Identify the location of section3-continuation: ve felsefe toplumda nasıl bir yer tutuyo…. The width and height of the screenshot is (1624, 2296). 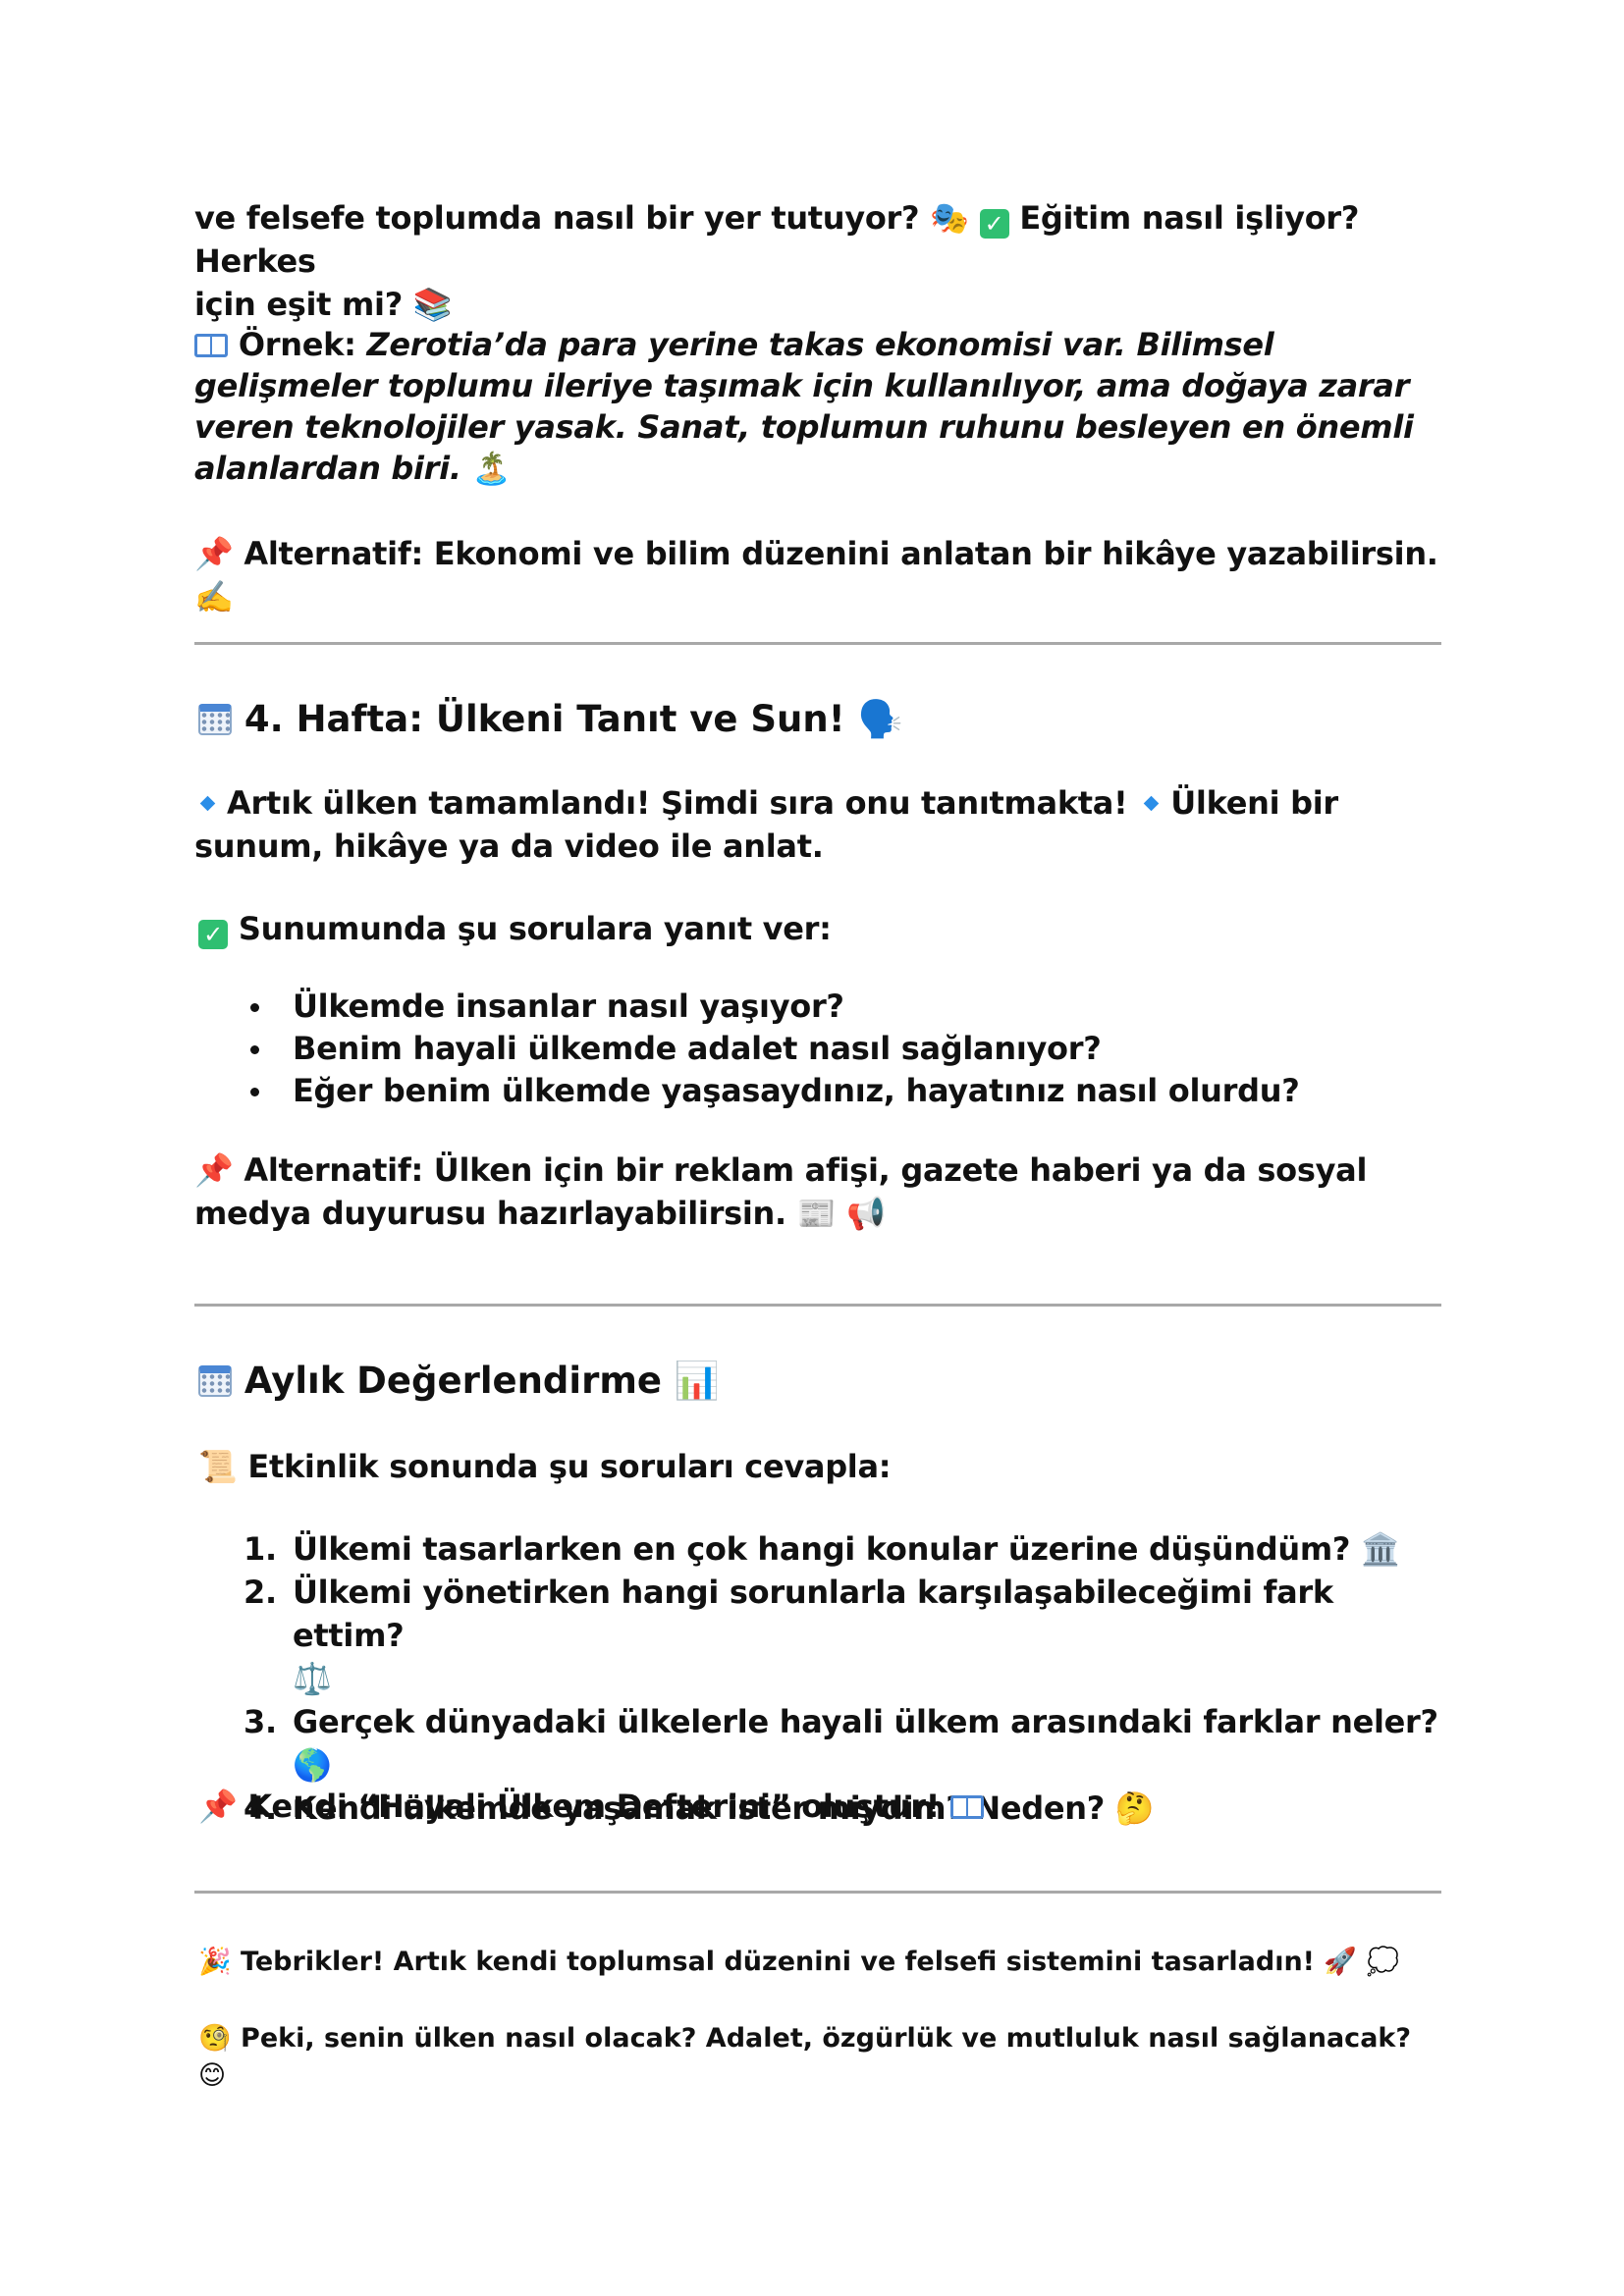
(822, 261).